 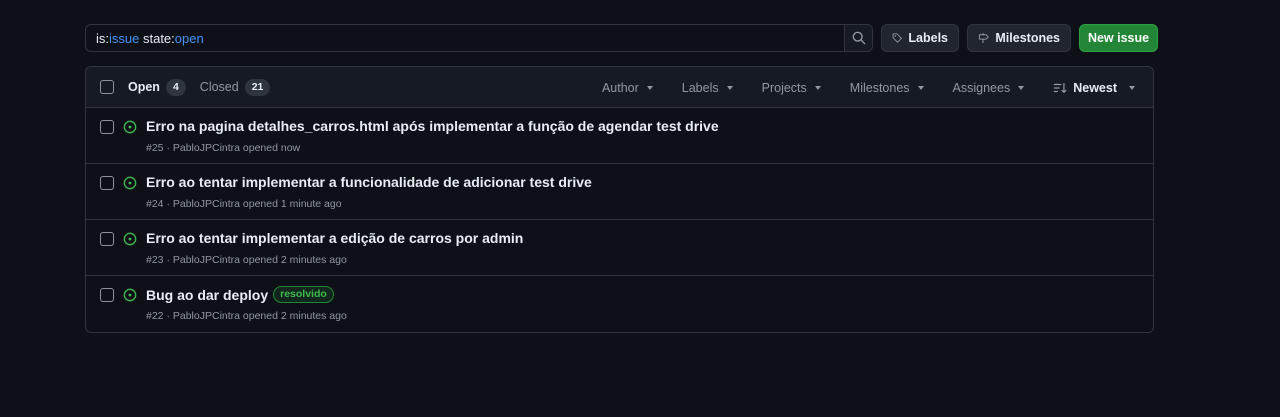 I want to click on milestones-filter: Milestones, so click(x=887, y=88).